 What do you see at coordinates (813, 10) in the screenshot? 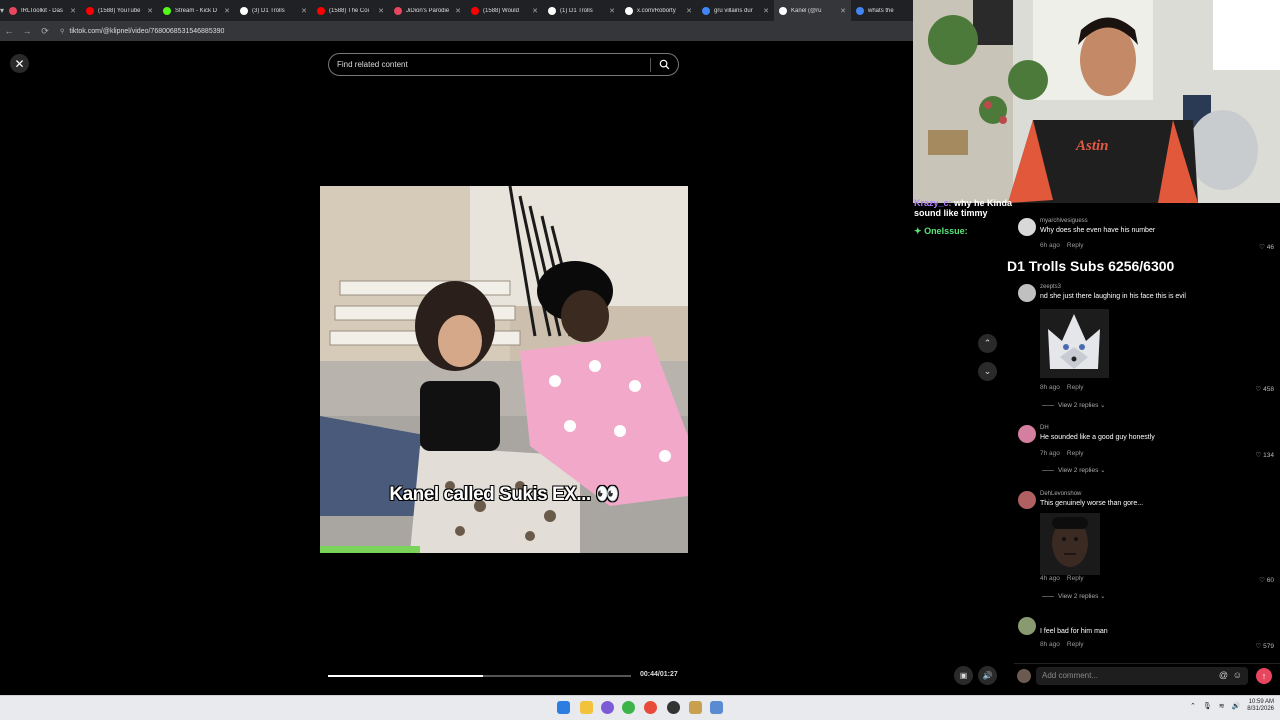
I see `browser-tab: Kanel (@ru ✕` at bounding box center [813, 10].